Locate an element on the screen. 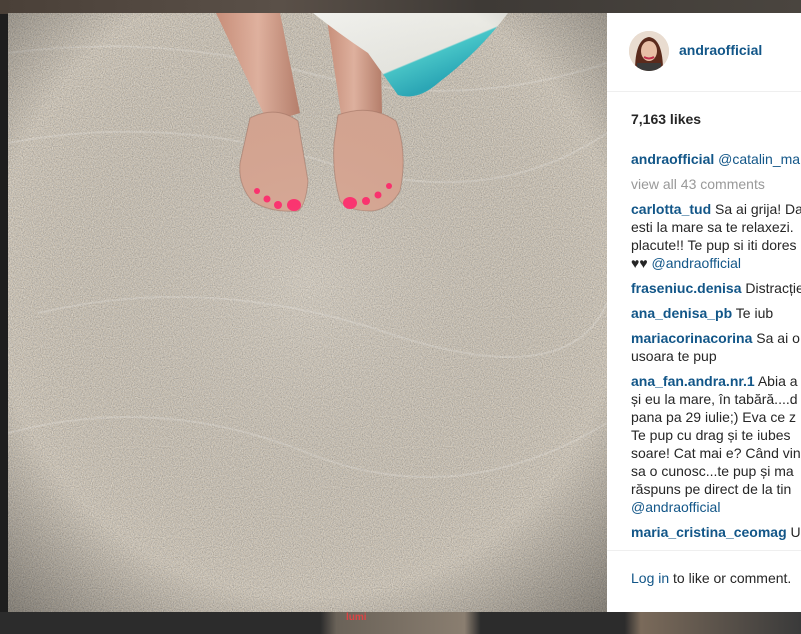 The width and height of the screenshot is (801, 634). background-thumbnail-text: lumi is located at coordinates (356, 617).